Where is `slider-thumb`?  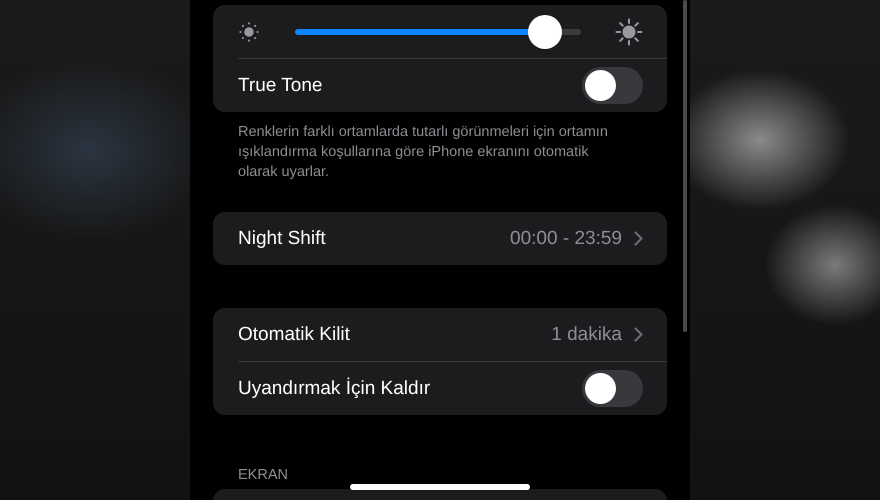
slider-thumb is located at coordinates (545, 31).